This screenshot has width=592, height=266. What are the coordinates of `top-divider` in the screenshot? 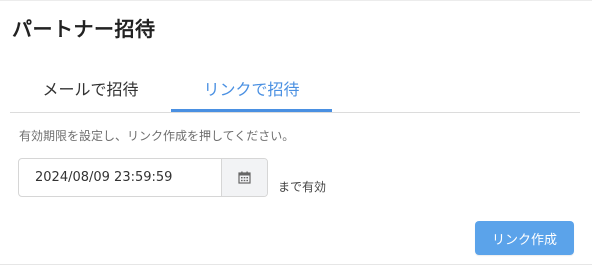 It's located at (296, 0).